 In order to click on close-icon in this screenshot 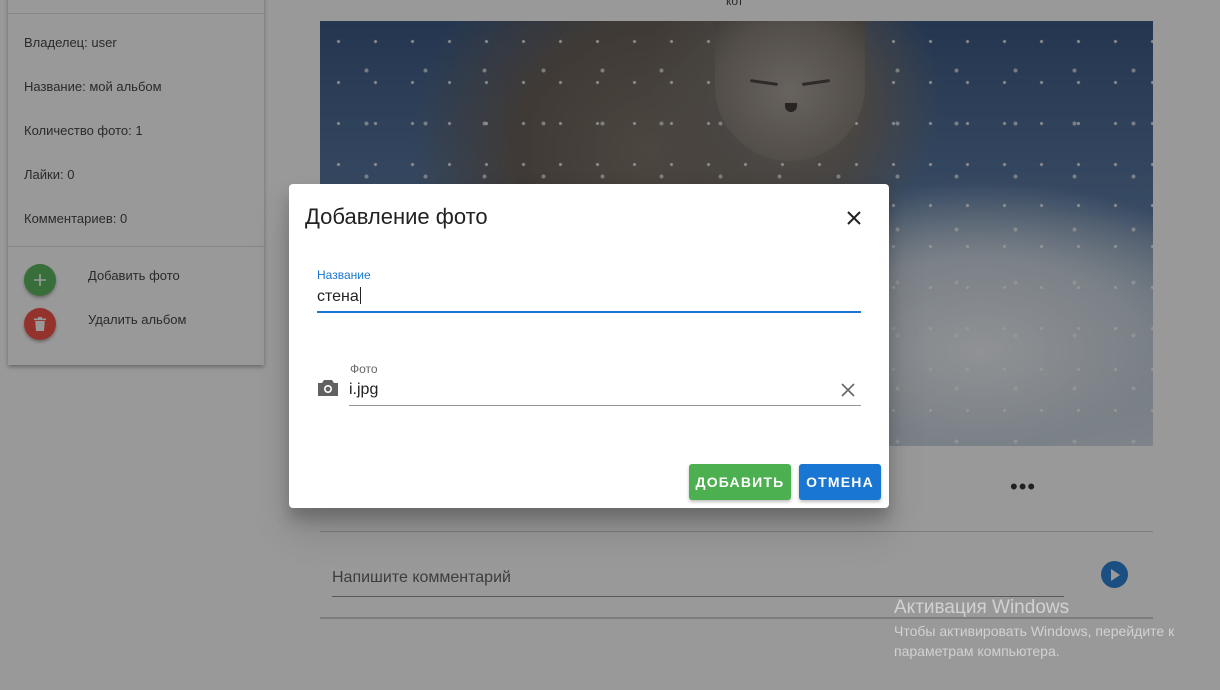, I will do `click(854, 218)`.